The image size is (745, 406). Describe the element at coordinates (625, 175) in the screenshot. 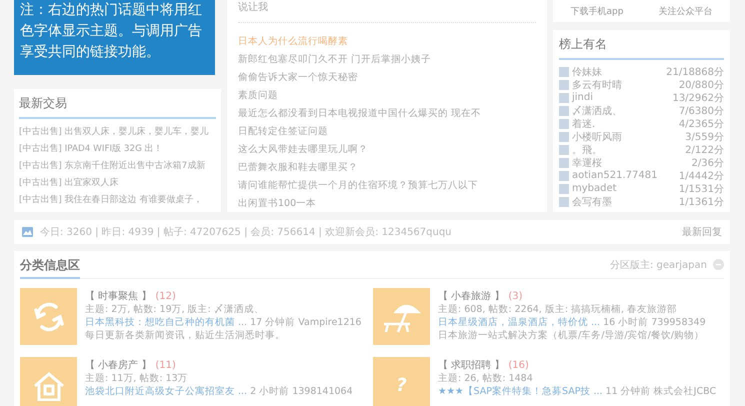

I see `user-link: aotian521.77481` at that location.